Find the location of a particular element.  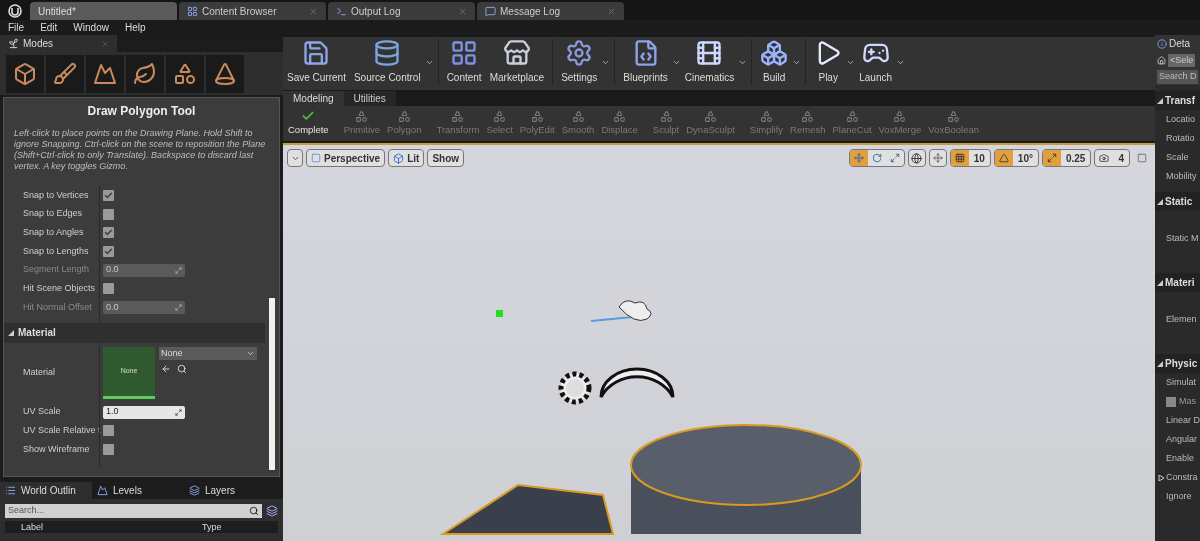

toolbar-button: Source Control is located at coordinates (387, 62).